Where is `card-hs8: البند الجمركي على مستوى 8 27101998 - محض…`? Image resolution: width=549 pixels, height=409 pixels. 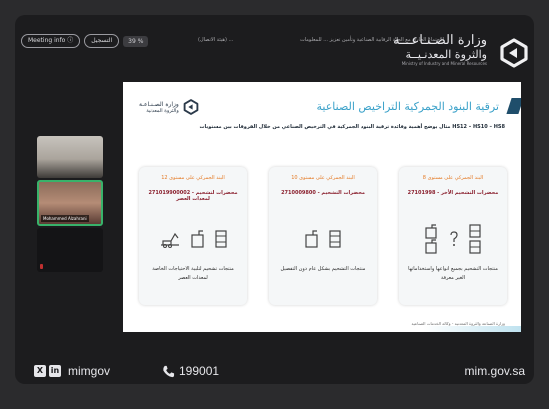 card-hs8: البند الجمركي على مستوى 8 27101998 - محض… is located at coordinates (453, 236).